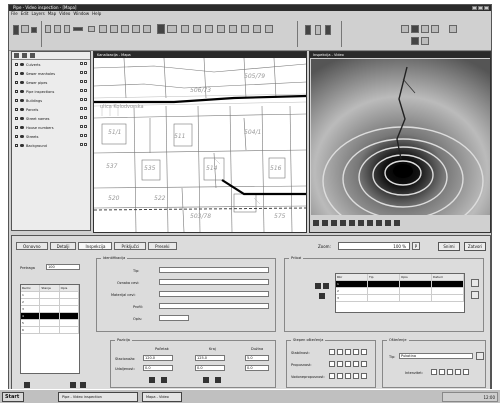 This screenshot has width=500, height=403. Describe the element at coordinates (103, 29) in the screenshot. I see `select-rect-icon` at that location.